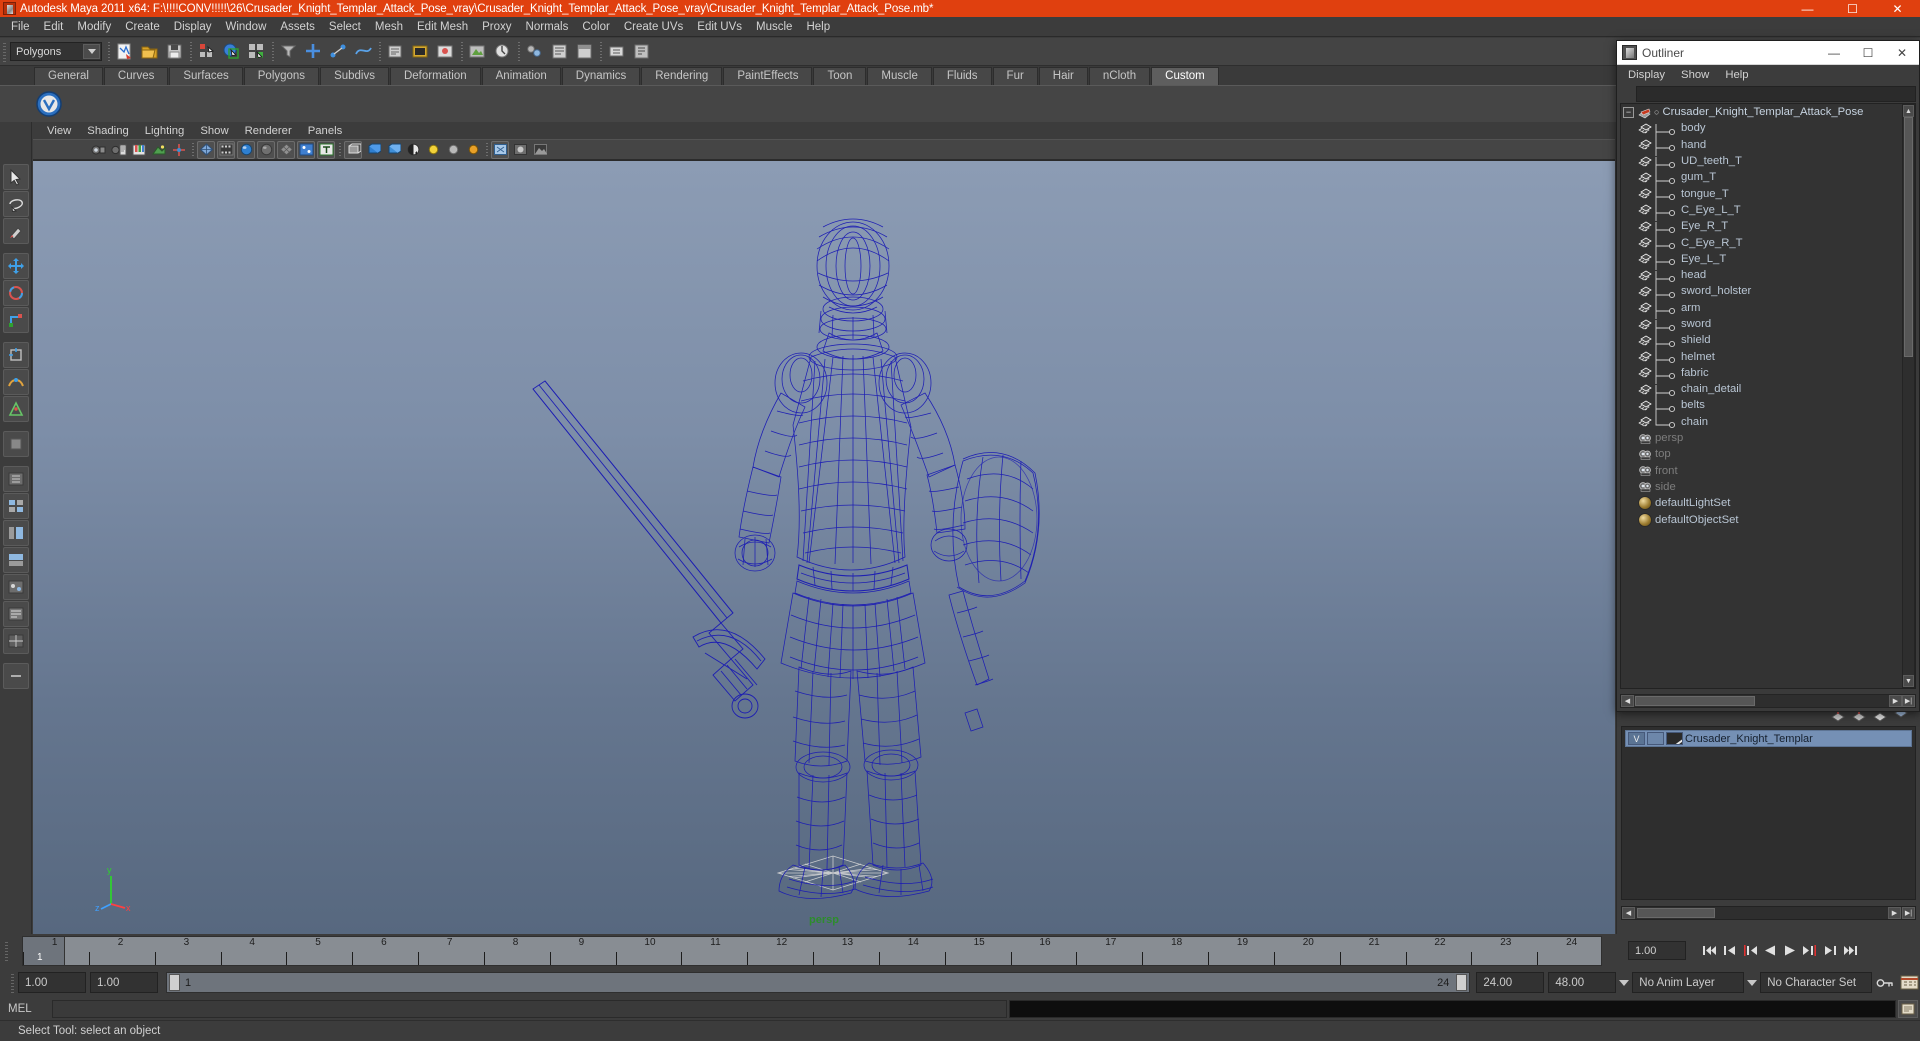 The image size is (1920, 1041). Describe the element at coordinates (68, 76) in the screenshot. I see `shelf-tab-general: General` at that location.